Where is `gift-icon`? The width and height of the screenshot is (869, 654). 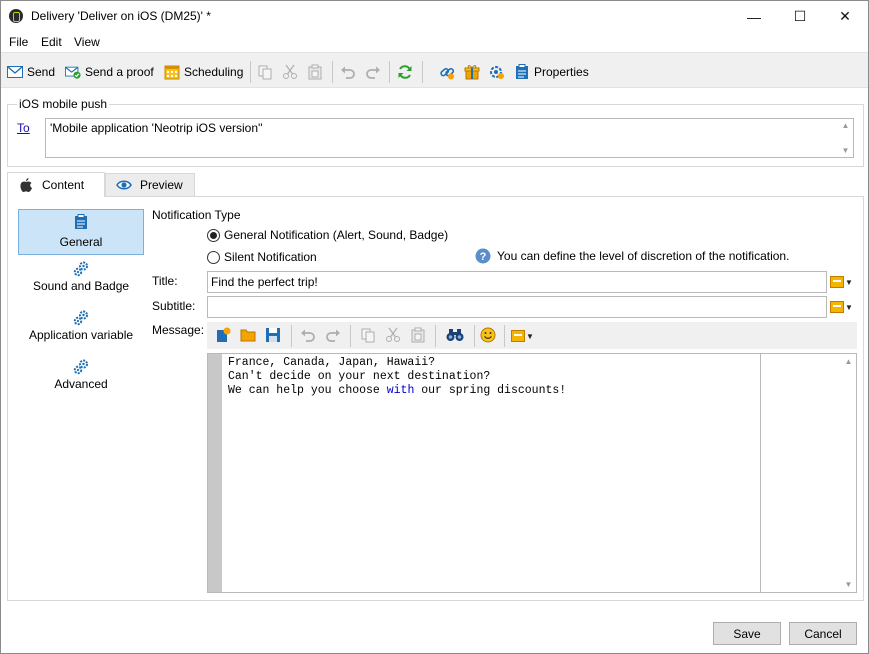 gift-icon is located at coordinates (472, 72).